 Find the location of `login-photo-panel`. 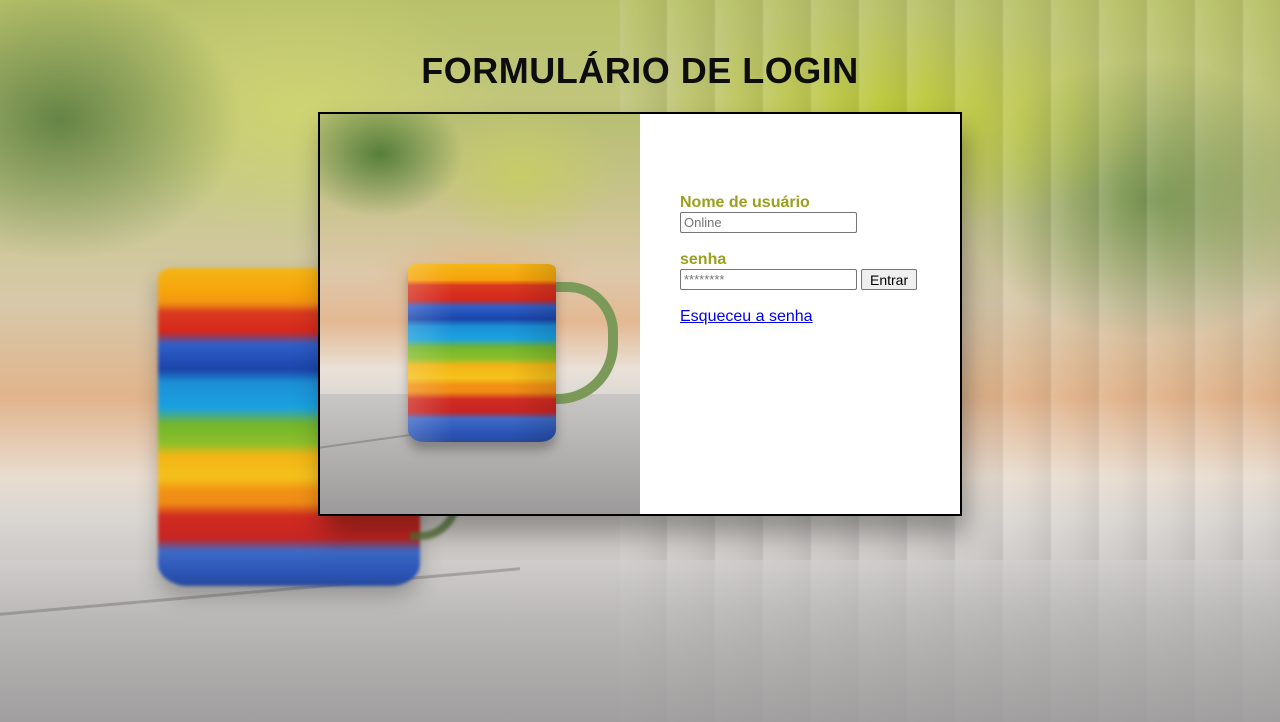

login-photo-panel is located at coordinates (480, 314).